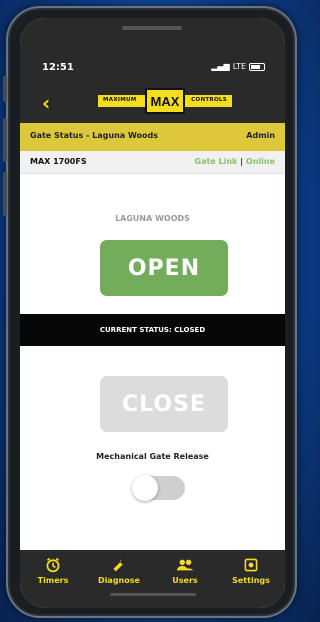 The height and width of the screenshot is (622, 320). What do you see at coordinates (53, 565) in the screenshot?
I see `clock-icon` at bounding box center [53, 565].